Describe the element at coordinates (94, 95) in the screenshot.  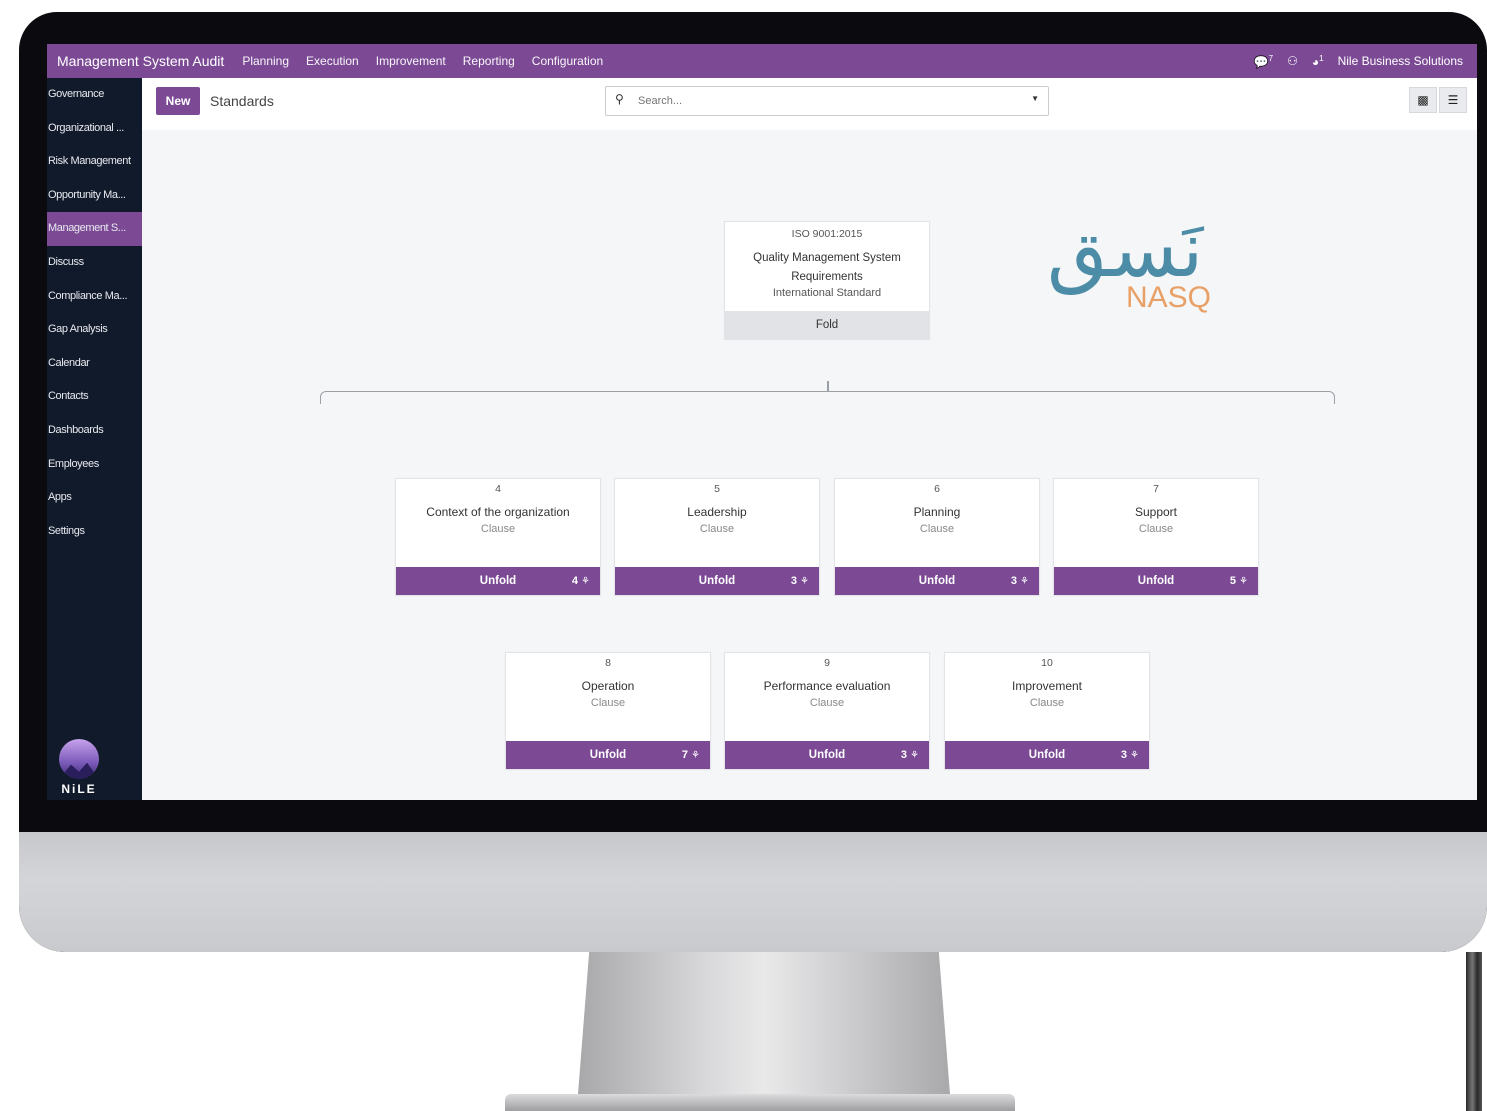
I see `sidebar-item-governance: Governance` at that location.